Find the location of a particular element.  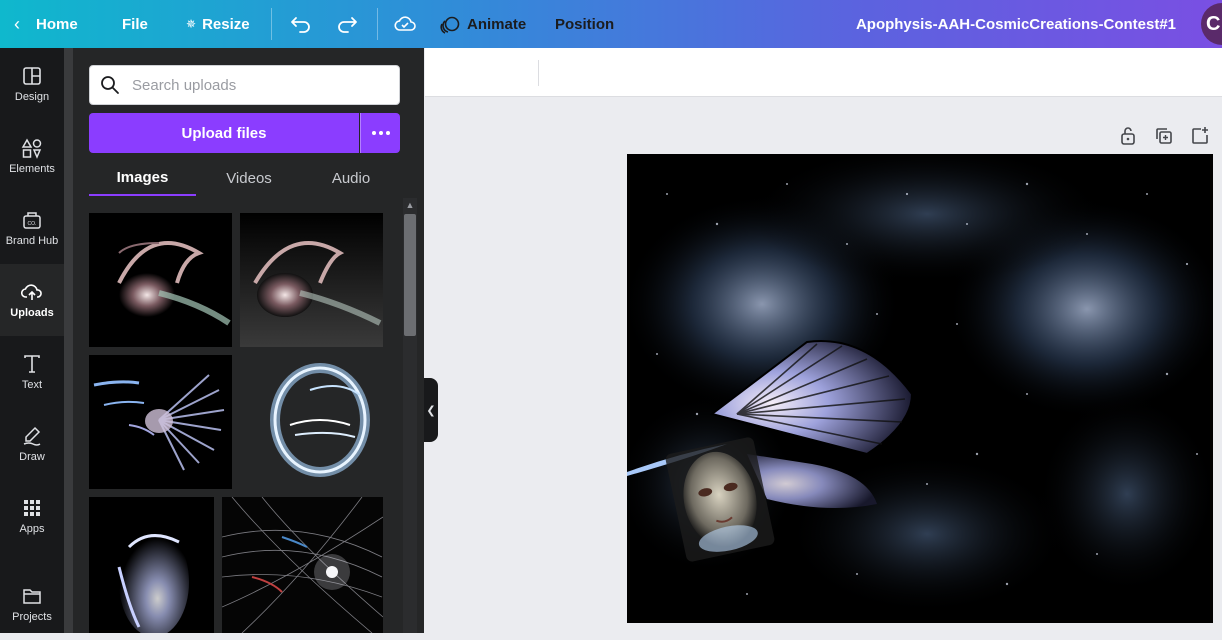

position-label: Position is located at coordinates (585, 24).